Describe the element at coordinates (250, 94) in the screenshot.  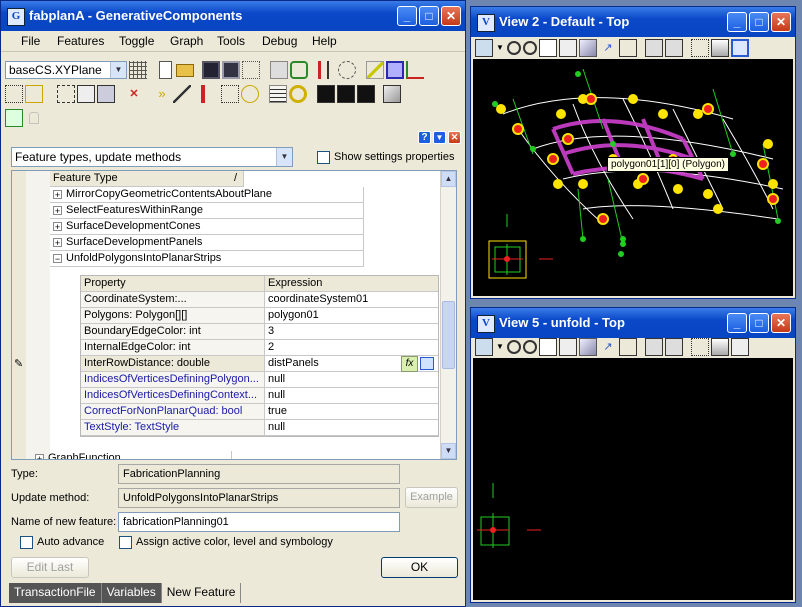
I see `connect-icon` at that location.